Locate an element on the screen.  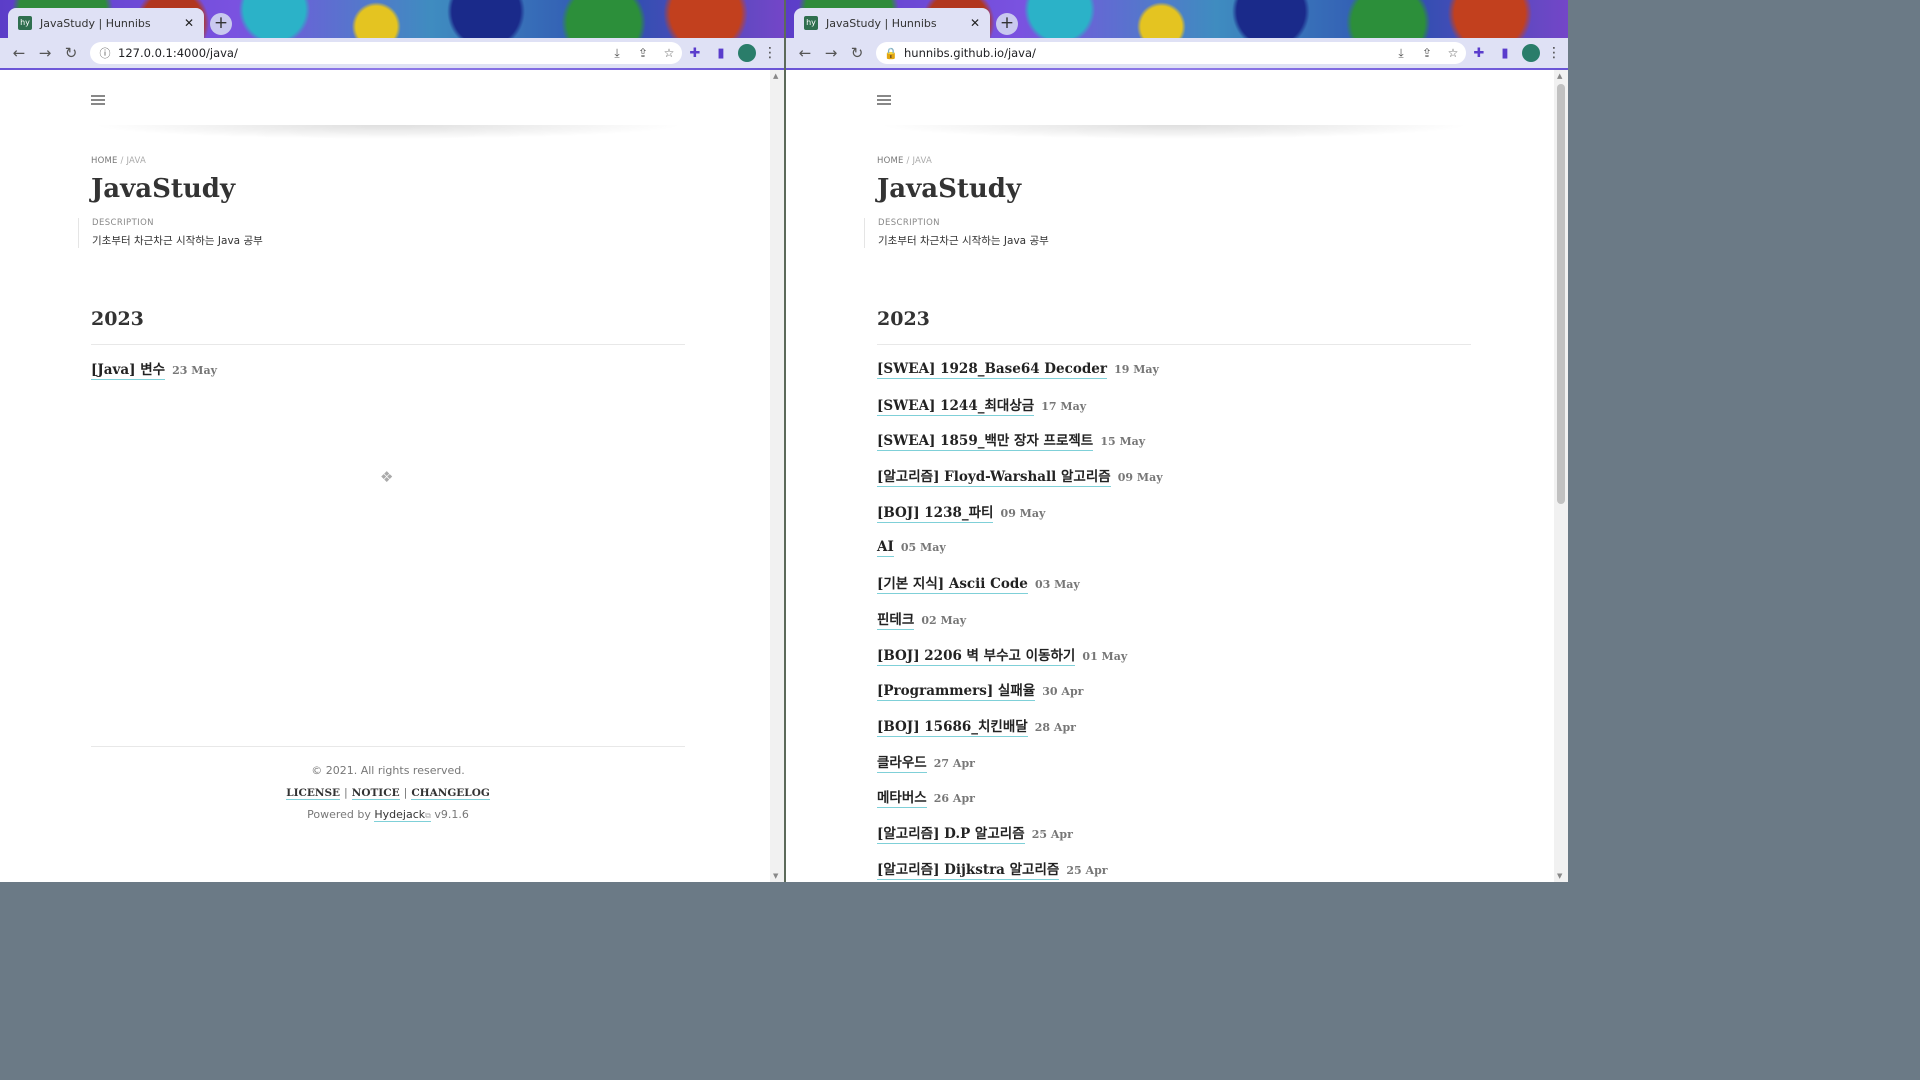
hydejack-link-text: Hydejack is located at coordinates (399, 814).